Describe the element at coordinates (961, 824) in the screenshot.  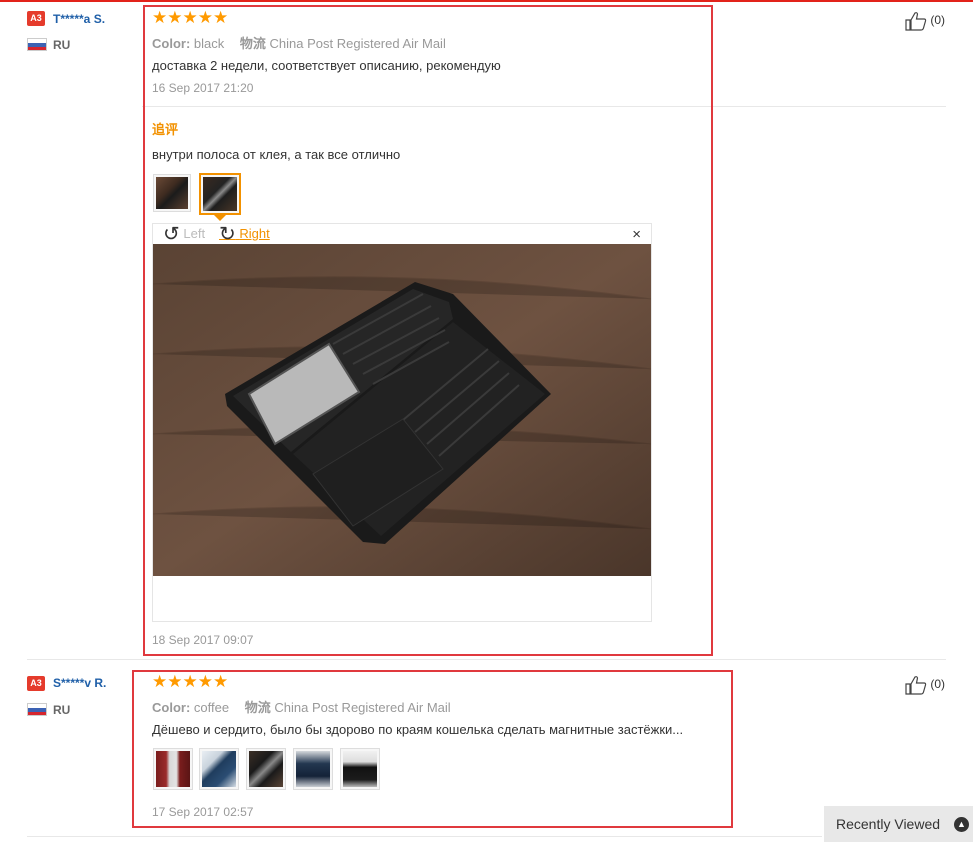
I see `chevron-up-icon: ▲` at that location.